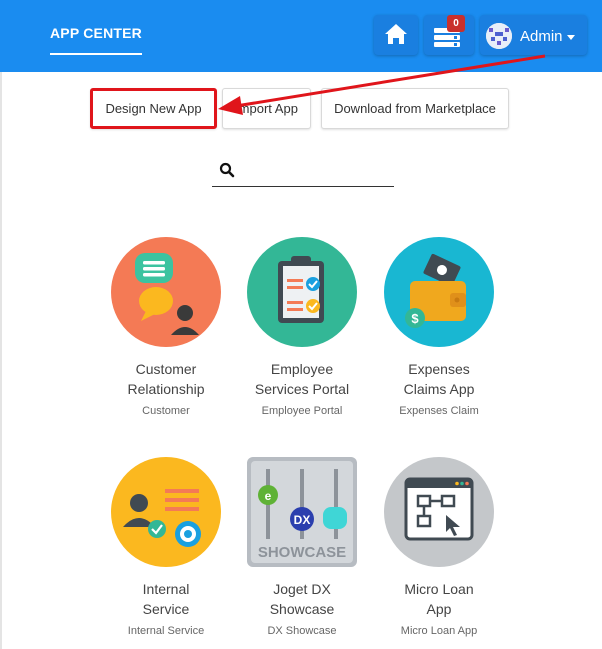  What do you see at coordinates (302, 552) in the screenshot?
I see `svg-text: SHOWCASE` at bounding box center [302, 552].